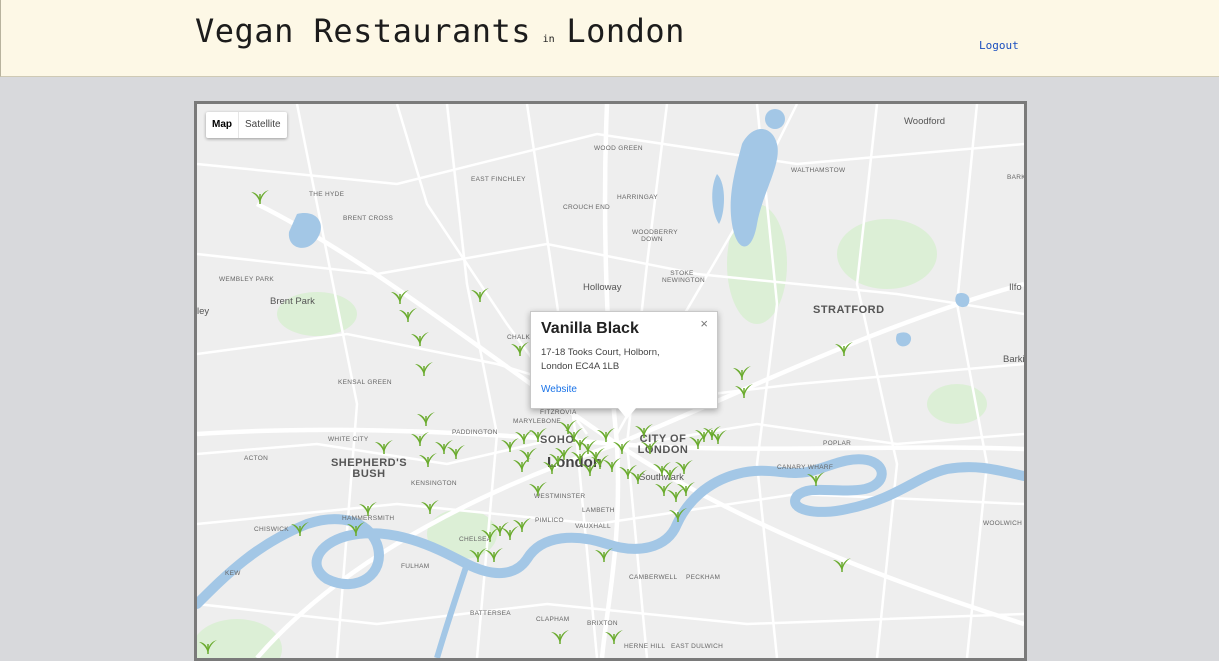 This screenshot has width=1219, height=661. I want to click on place-label: KEW, so click(233, 573).